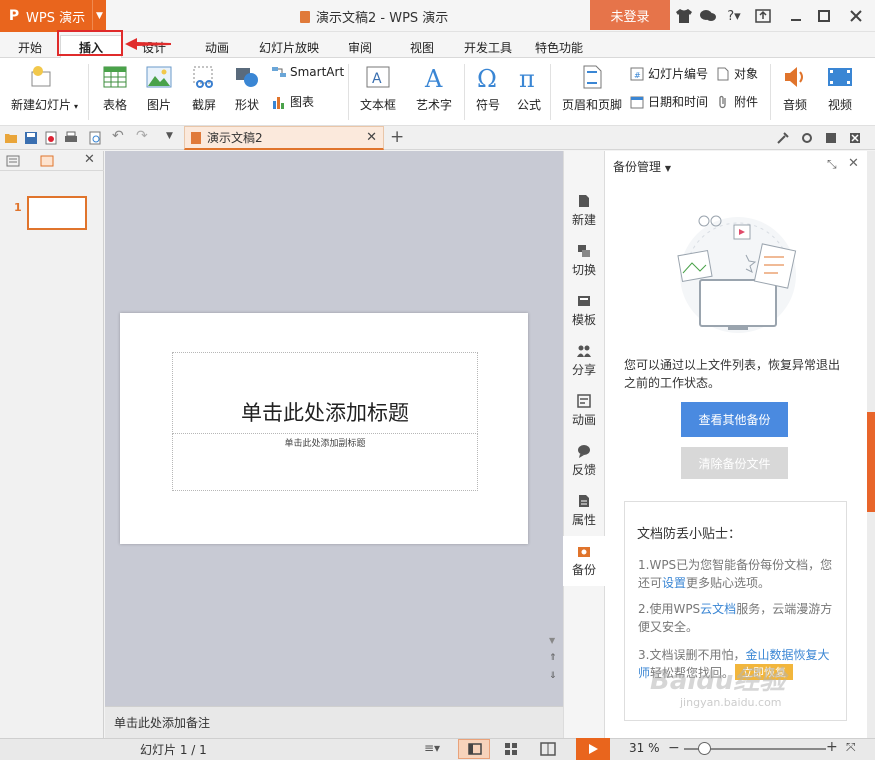  I want to click on undo-icon: ↶, so click(118, 136).